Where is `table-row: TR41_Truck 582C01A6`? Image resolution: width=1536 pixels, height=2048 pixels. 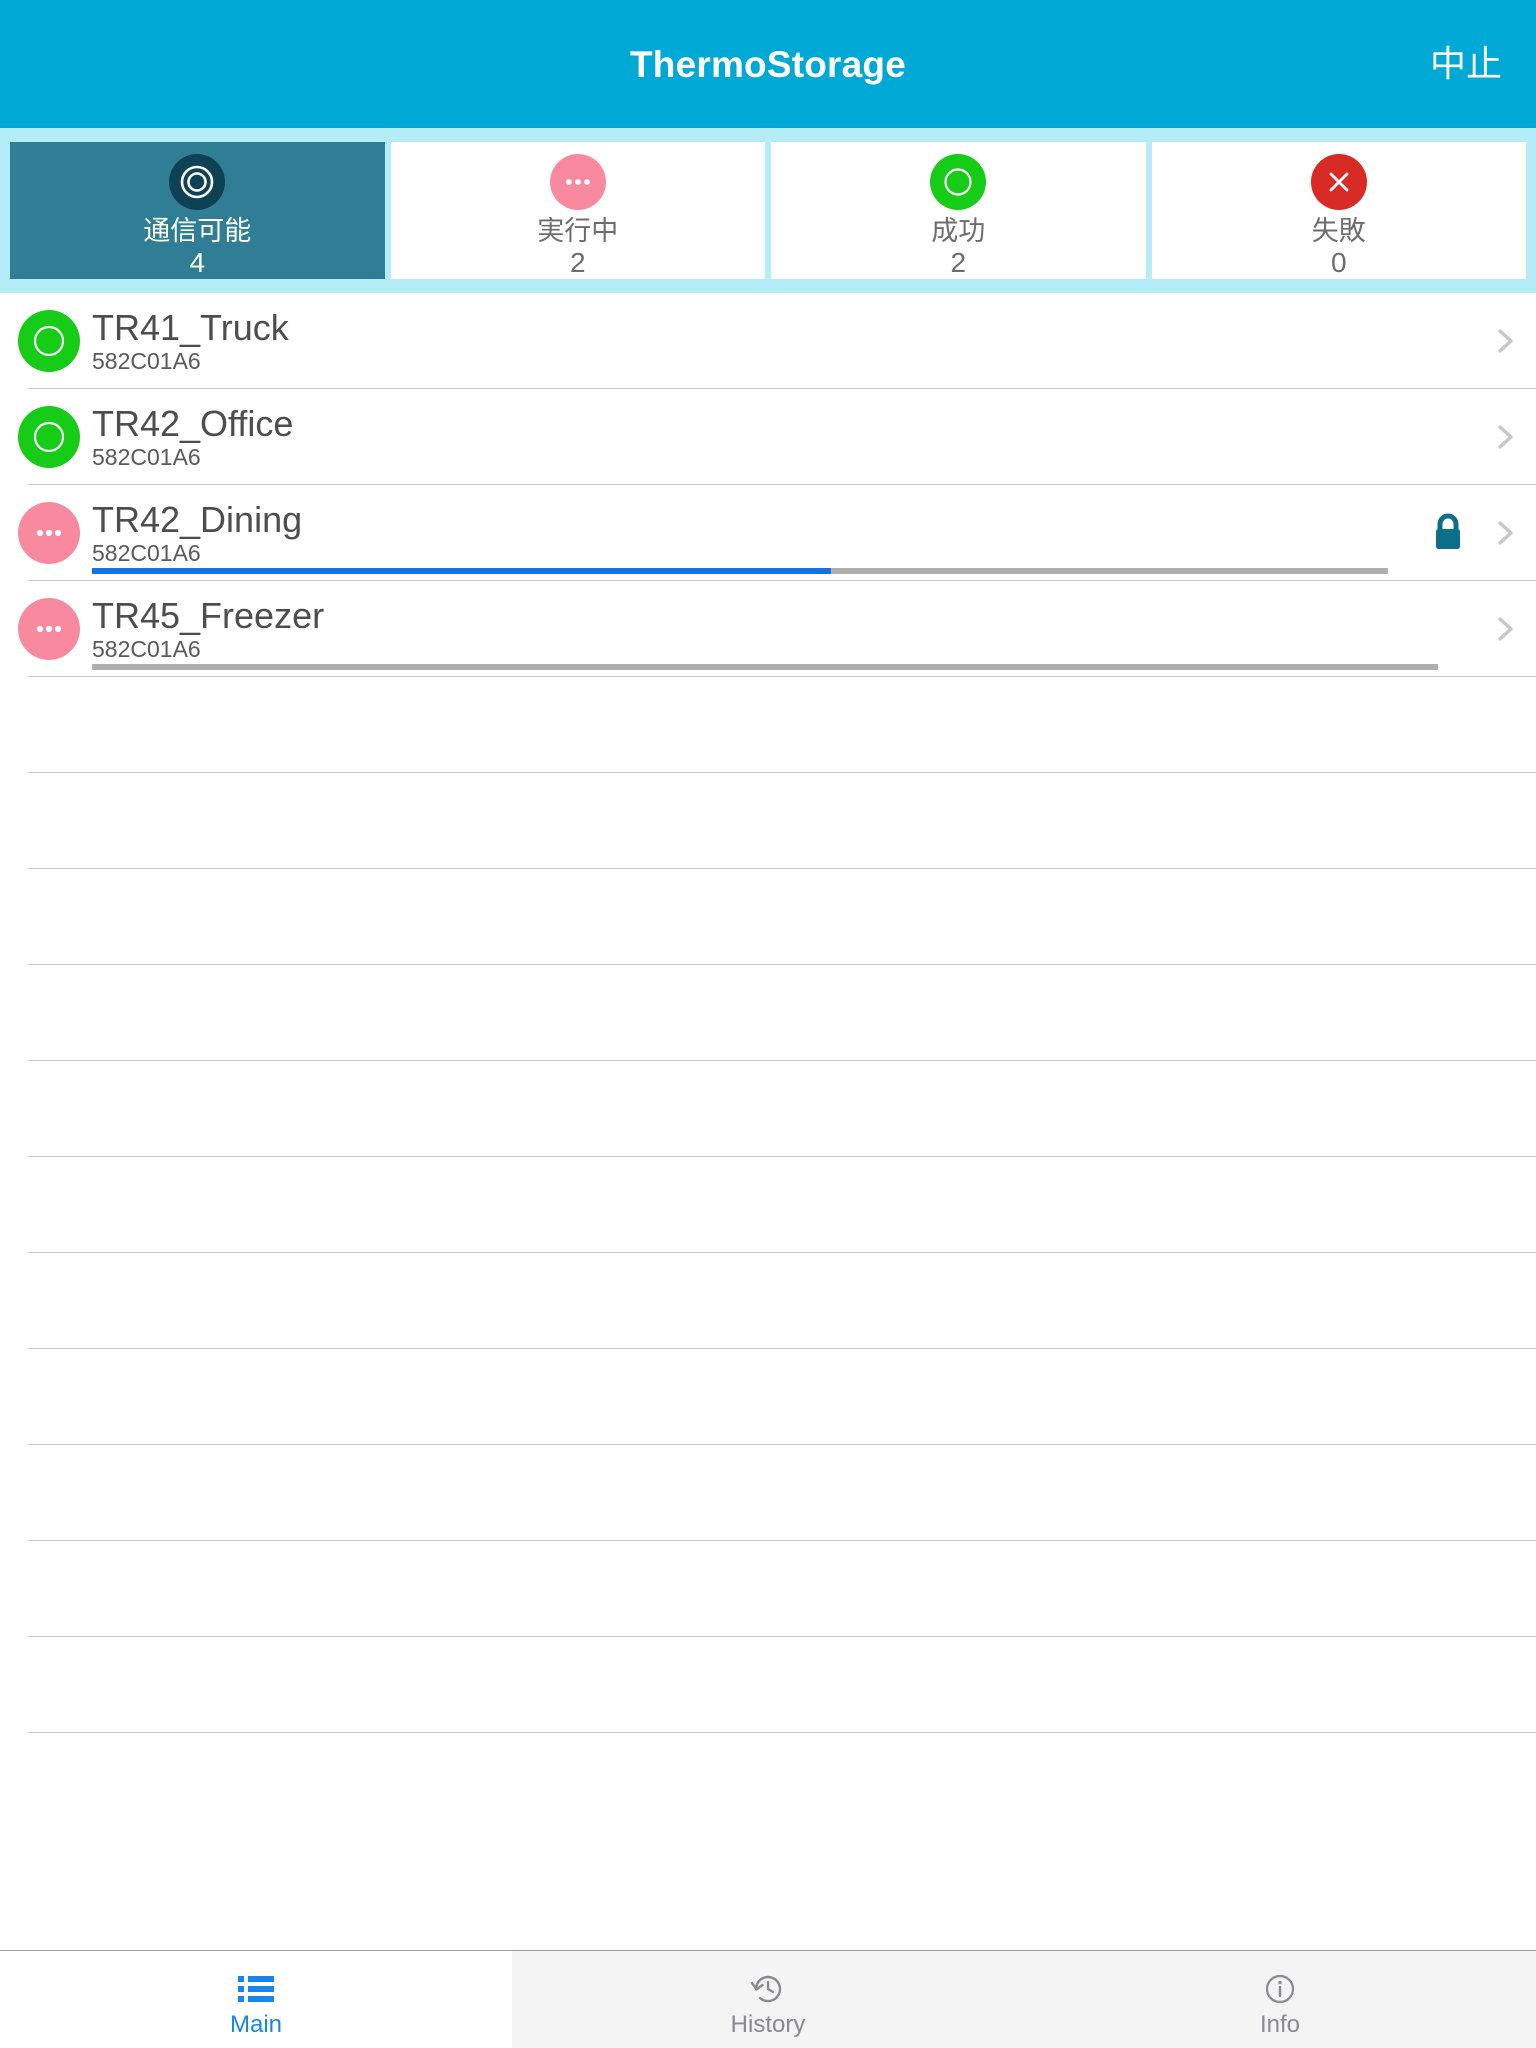
table-row: TR41_Truck 582C01A6 is located at coordinates (768, 341).